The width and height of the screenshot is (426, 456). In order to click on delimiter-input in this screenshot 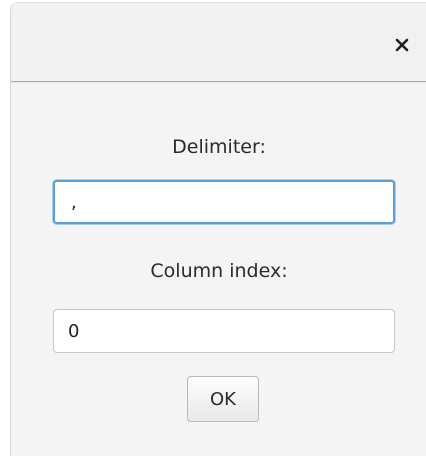, I will do `click(224, 202)`.